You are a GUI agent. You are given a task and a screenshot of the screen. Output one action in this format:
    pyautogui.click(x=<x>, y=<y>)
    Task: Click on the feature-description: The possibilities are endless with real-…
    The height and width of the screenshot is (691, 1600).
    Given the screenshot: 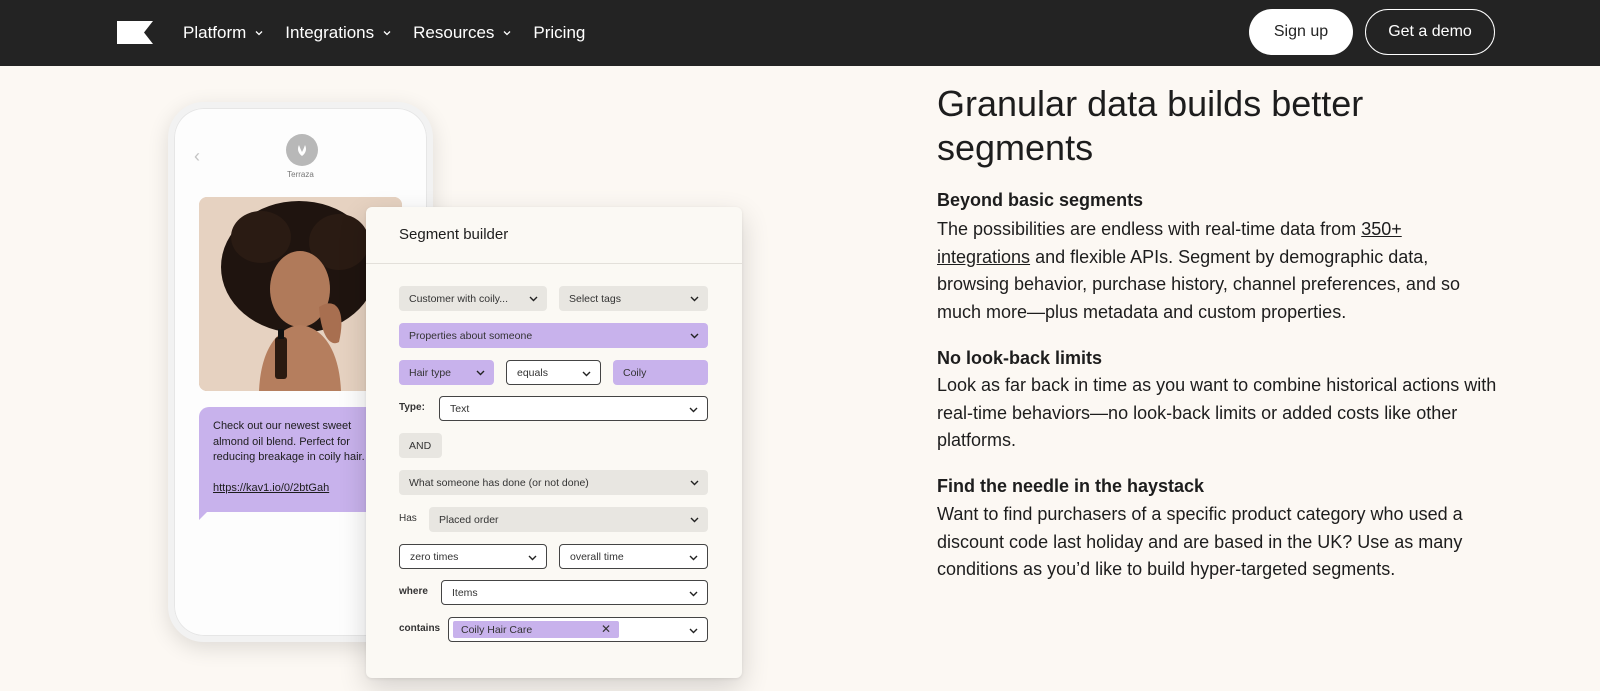 What is the action you would take?
    pyautogui.click(x=1217, y=271)
    